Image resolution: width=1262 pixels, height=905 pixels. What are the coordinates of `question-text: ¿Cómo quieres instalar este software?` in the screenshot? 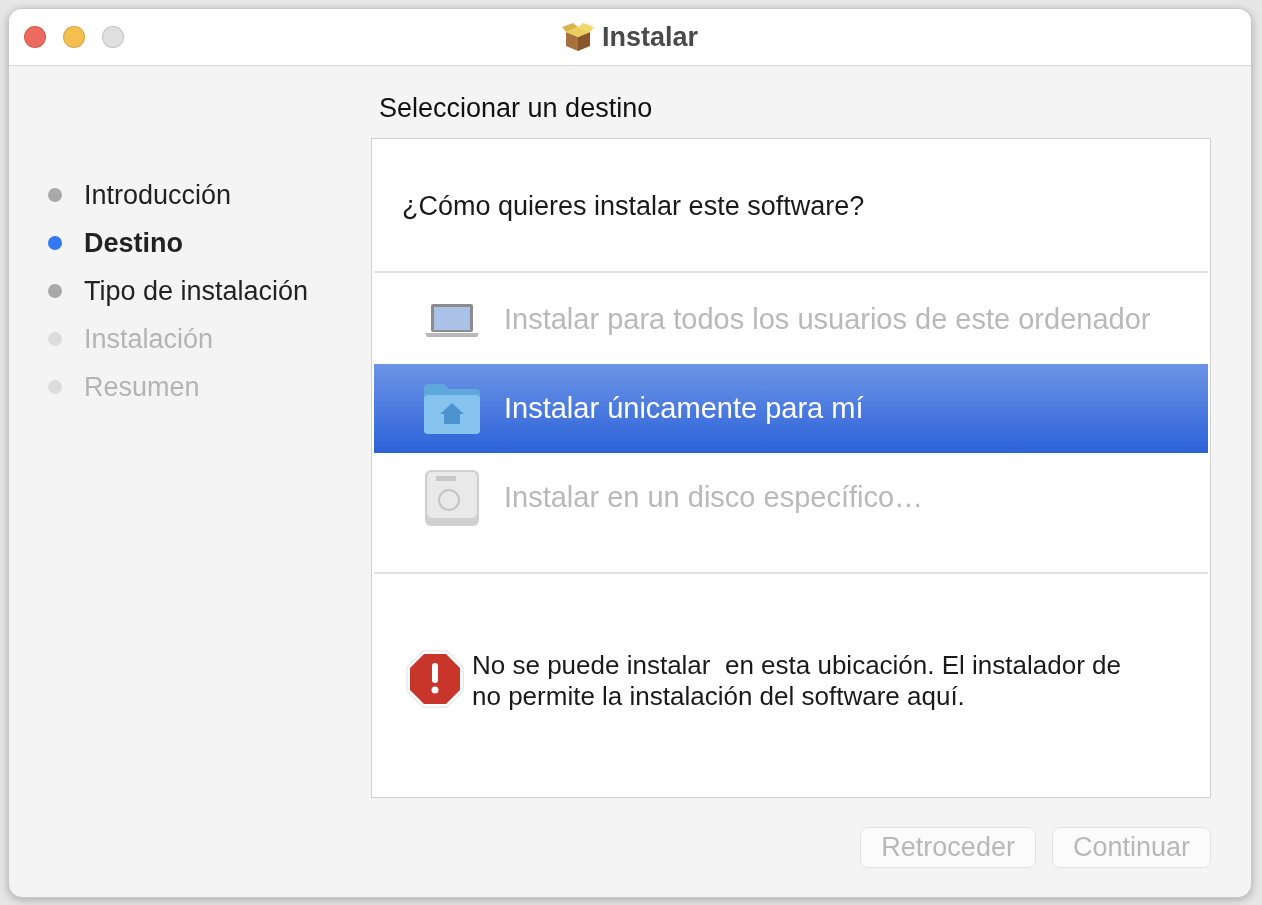 It's located at (633, 206).